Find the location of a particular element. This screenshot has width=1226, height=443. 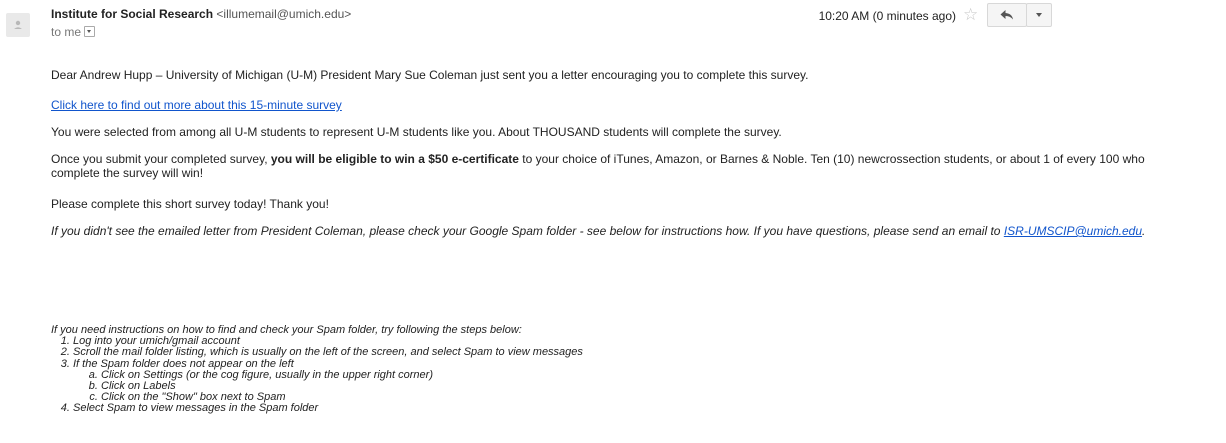

reply-icon is located at coordinates (1006, 15).